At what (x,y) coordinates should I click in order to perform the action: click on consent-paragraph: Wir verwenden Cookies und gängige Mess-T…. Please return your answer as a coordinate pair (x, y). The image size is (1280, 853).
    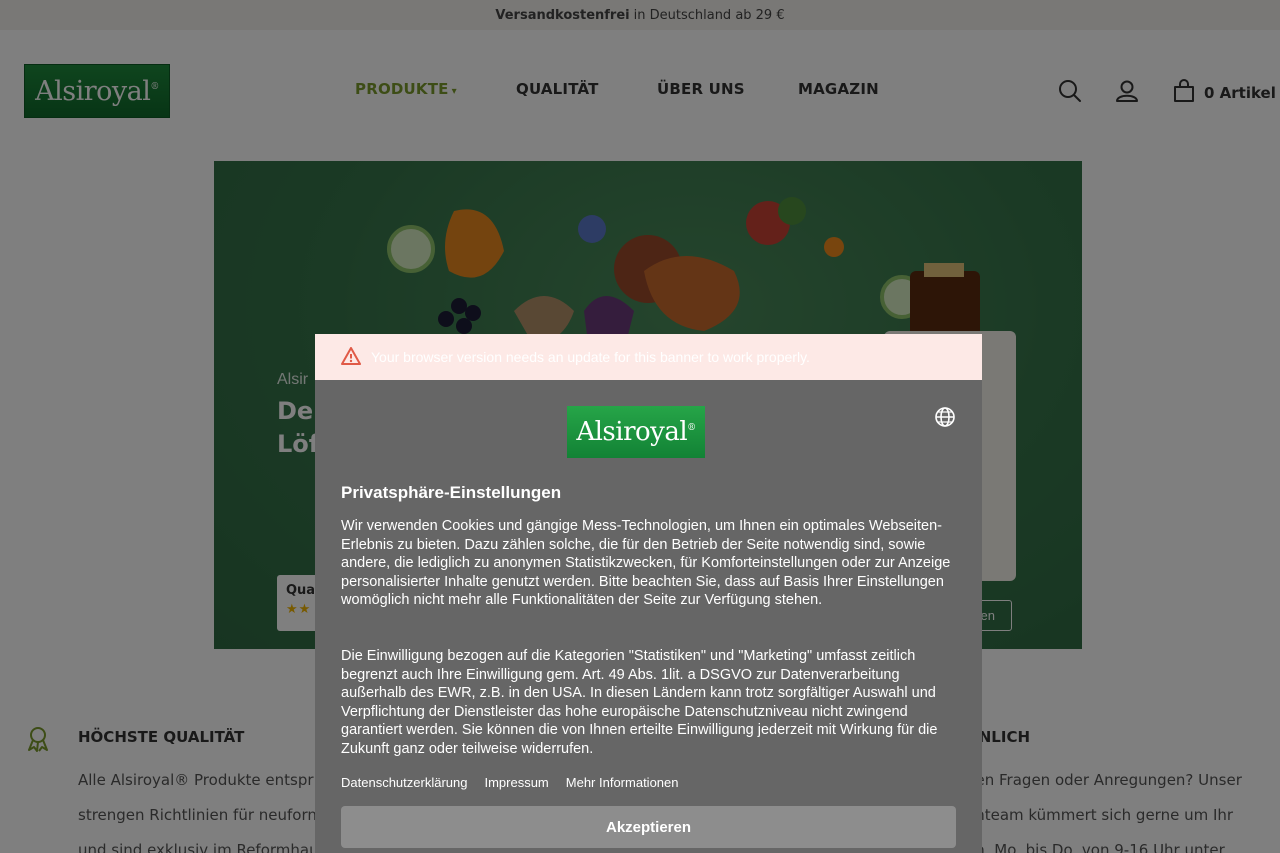
    Looking at the image, I should click on (646, 563).